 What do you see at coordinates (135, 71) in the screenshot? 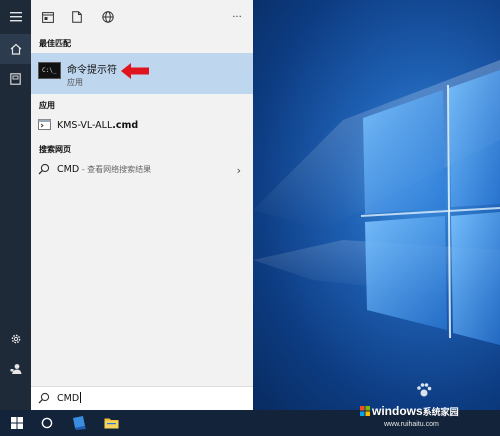
I see `red-arrow-annotation-icon` at bounding box center [135, 71].